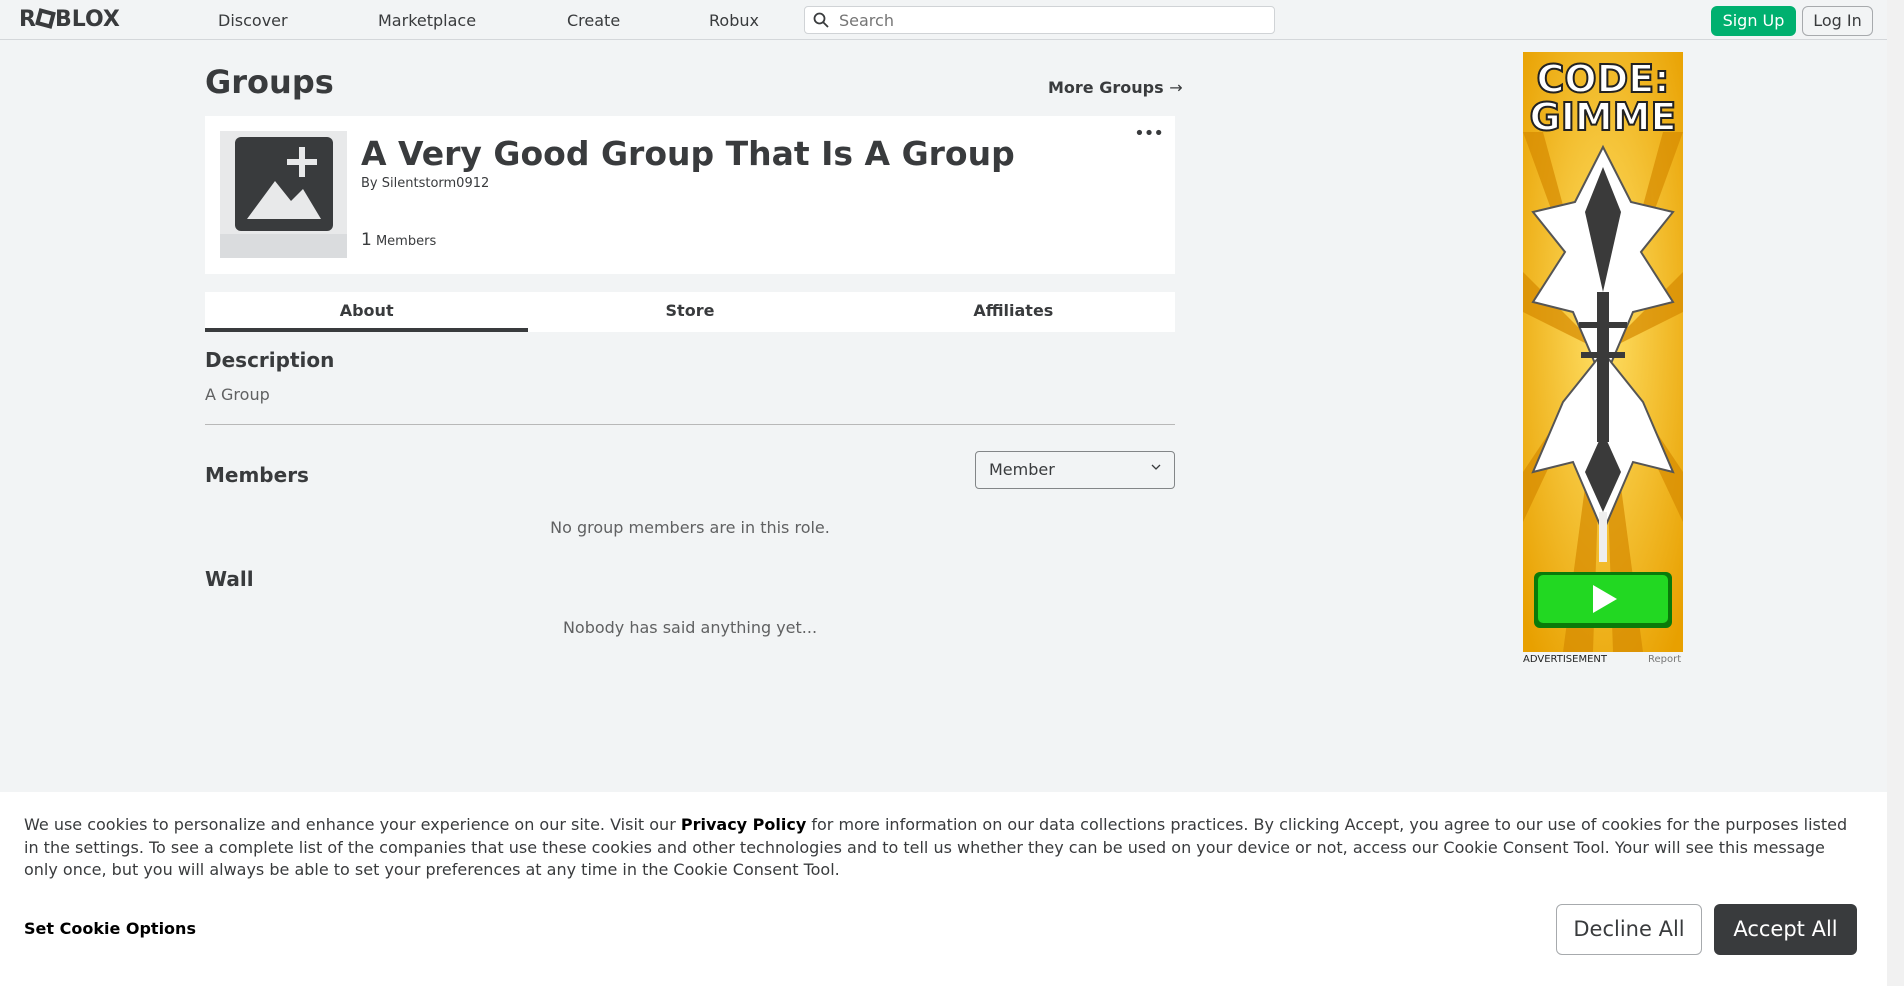 The height and width of the screenshot is (986, 1904). I want to click on role-dropdown: Member, so click(1075, 470).